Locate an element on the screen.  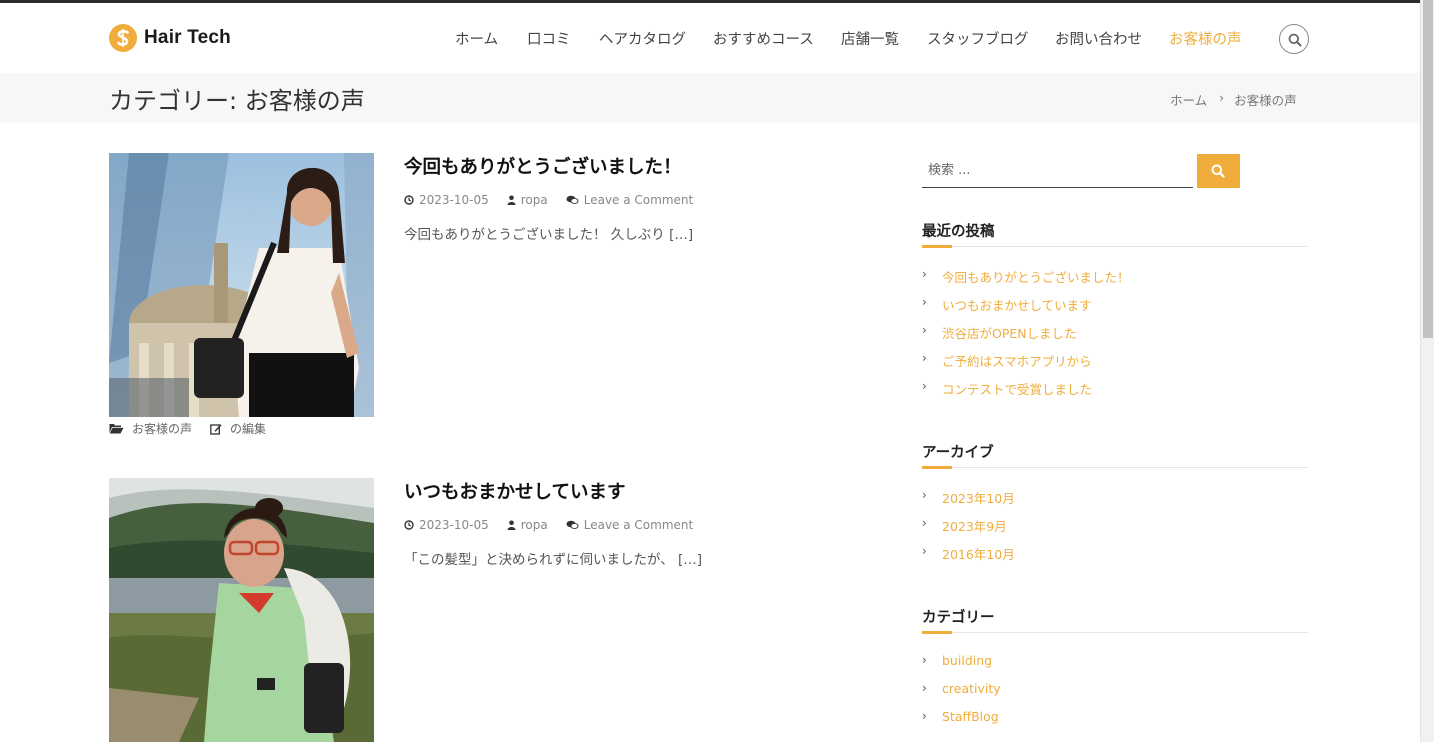
post-edit: の編集 is located at coordinates (238, 428).